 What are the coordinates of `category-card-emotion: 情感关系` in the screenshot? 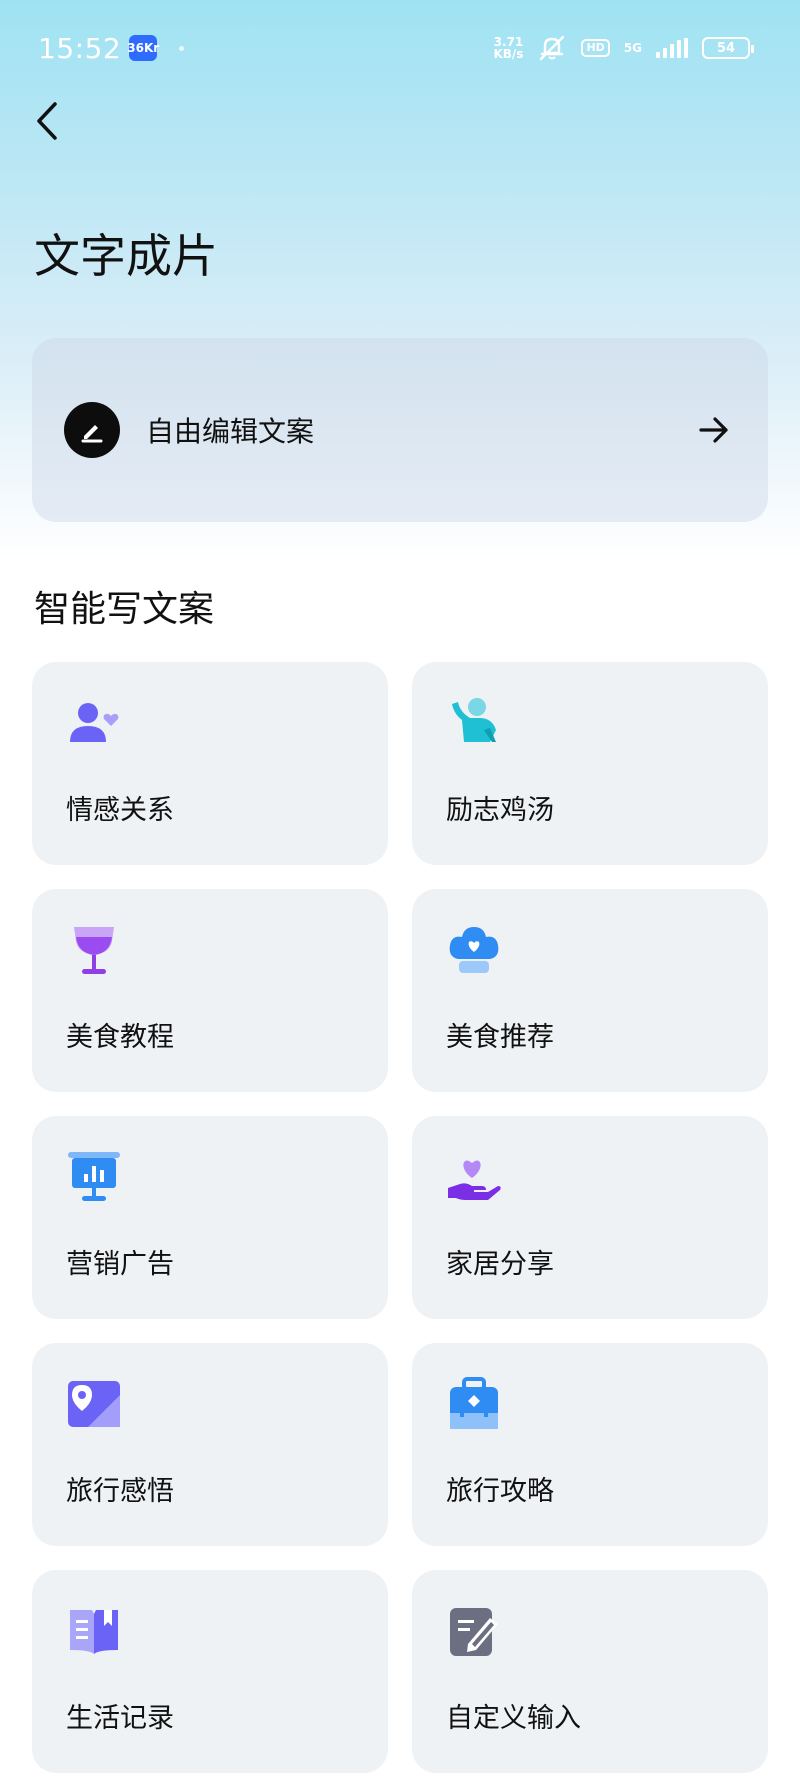 It's located at (210, 763).